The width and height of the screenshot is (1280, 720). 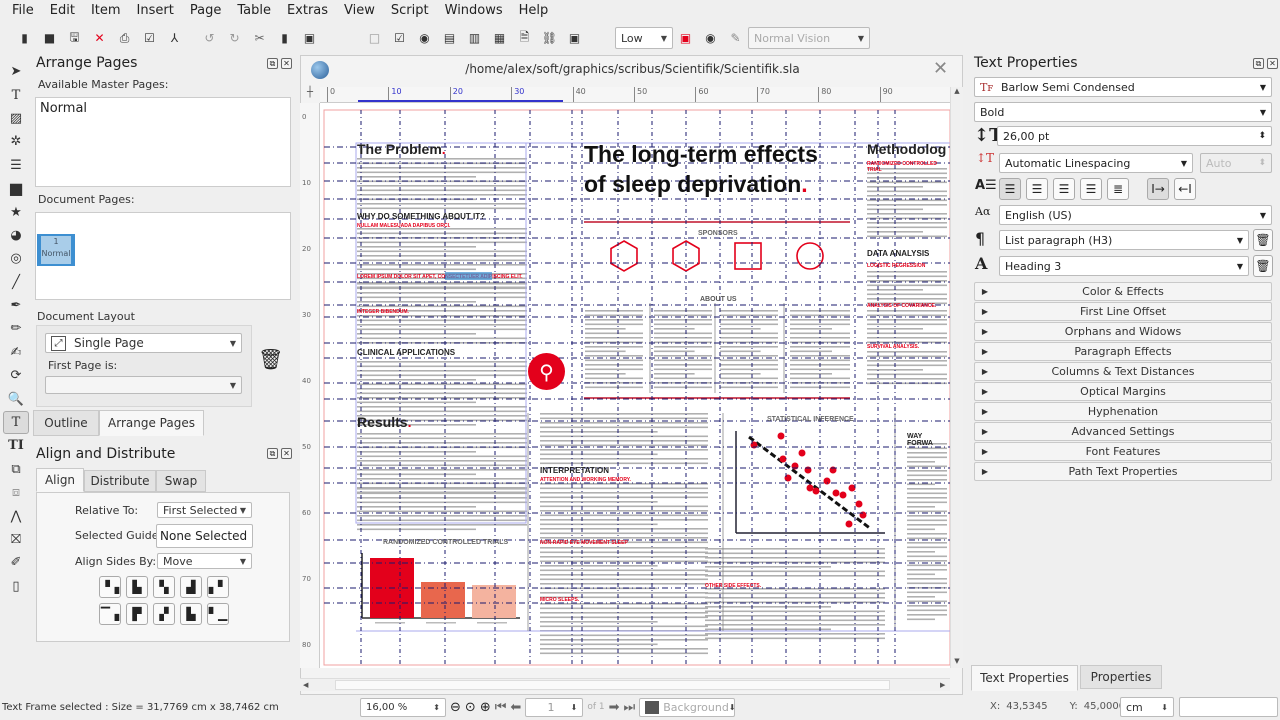 What do you see at coordinates (549, 38) in the screenshot?
I see `link-annotation-icon: ⛓` at bounding box center [549, 38].